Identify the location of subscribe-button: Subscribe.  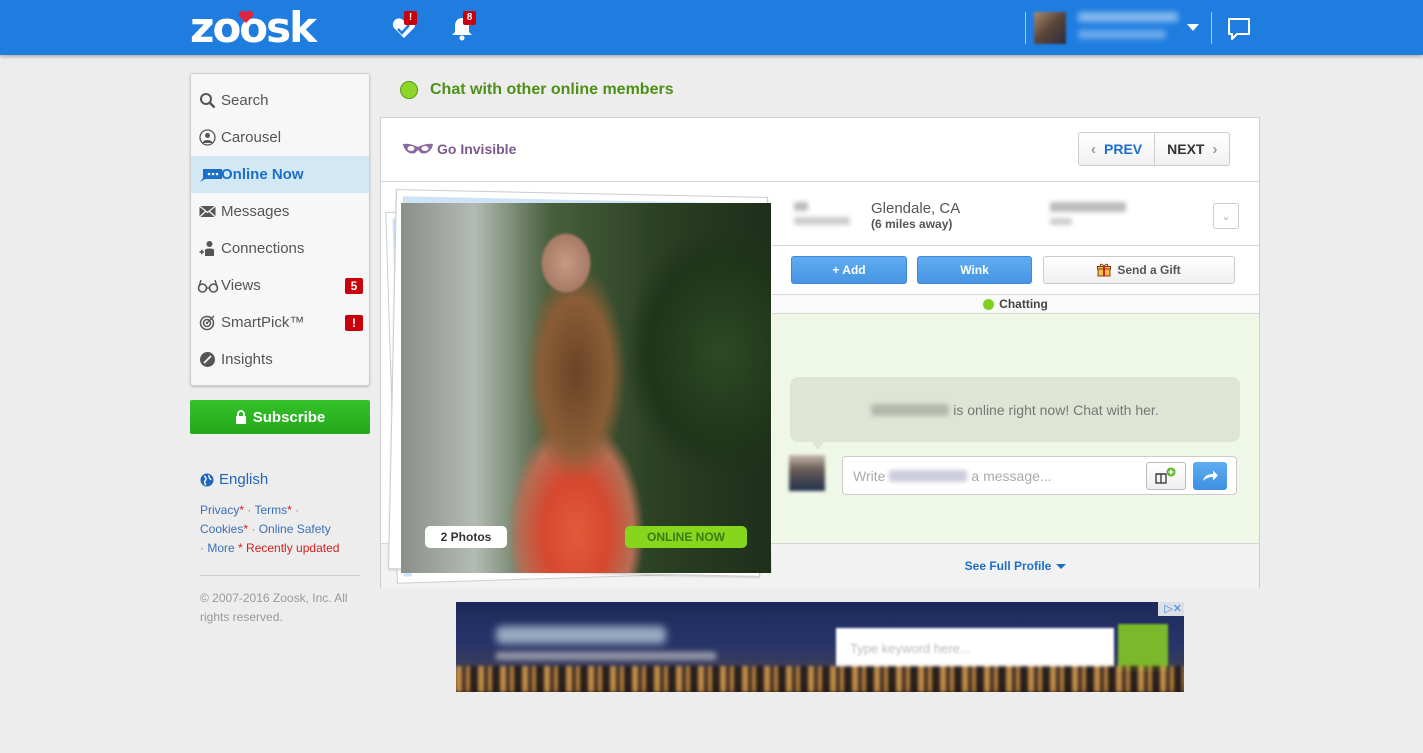
(280, 417).